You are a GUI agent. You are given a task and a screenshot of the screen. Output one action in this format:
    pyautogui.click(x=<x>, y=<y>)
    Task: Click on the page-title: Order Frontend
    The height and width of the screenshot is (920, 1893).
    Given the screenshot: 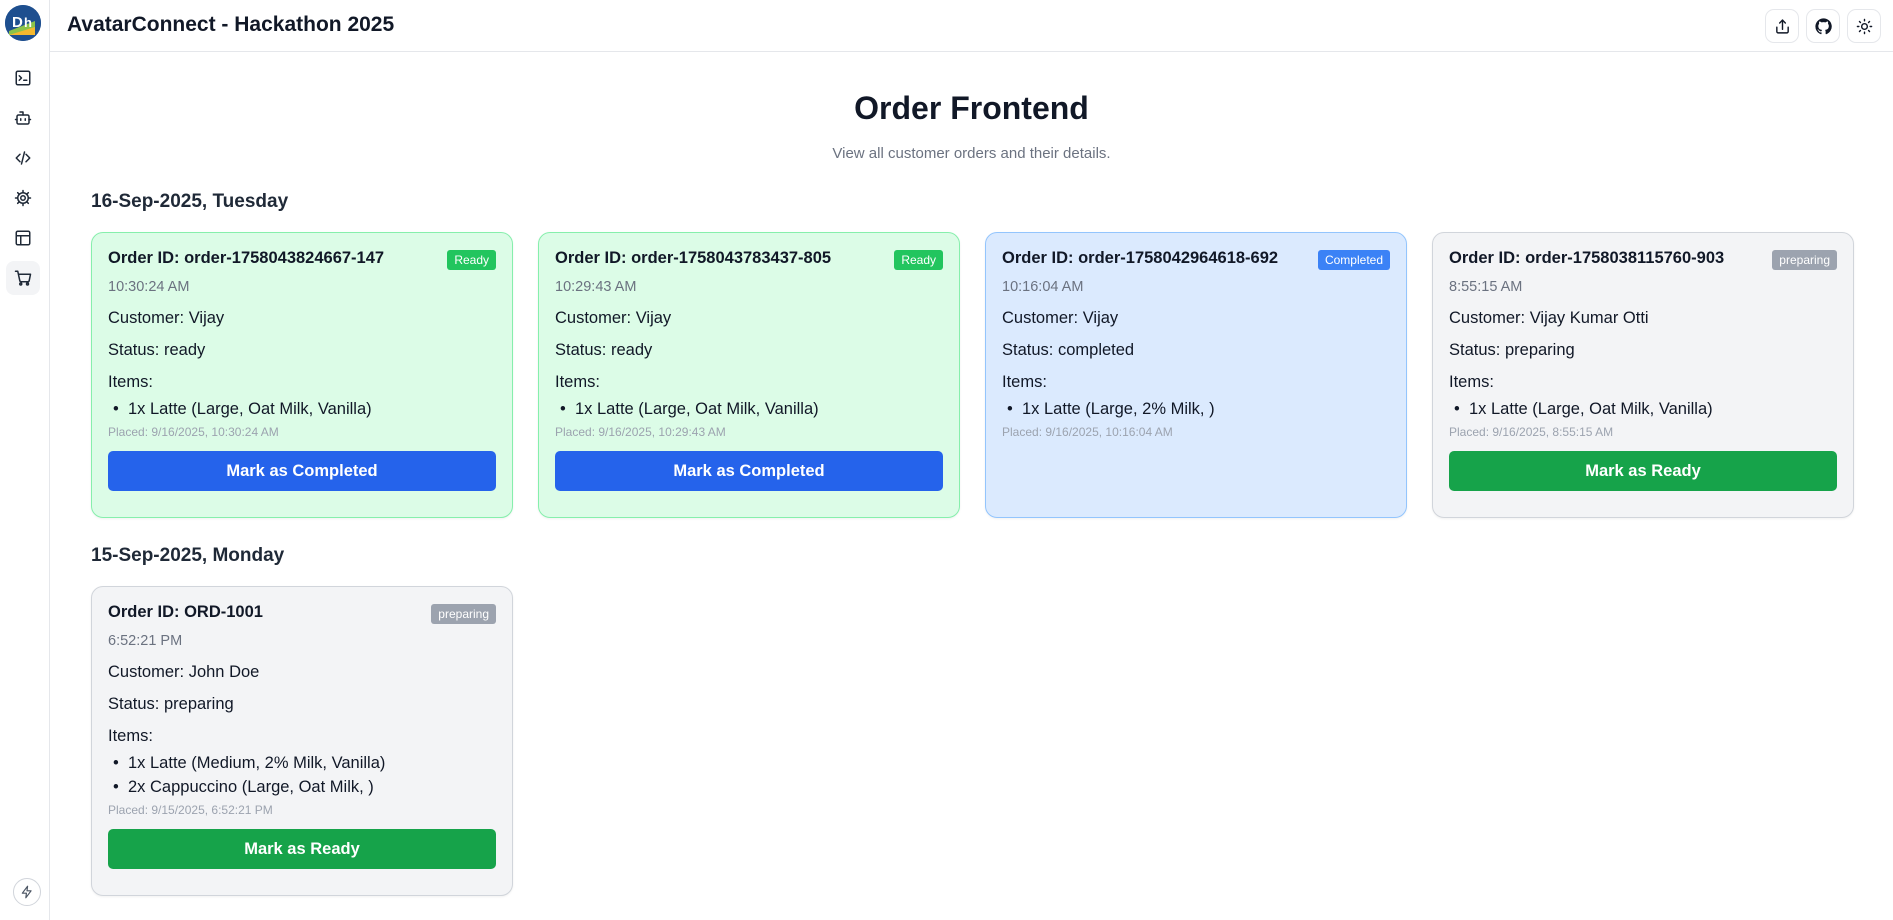 What is the action you would take?
    pyautogui.click(x=971, y=108)
    